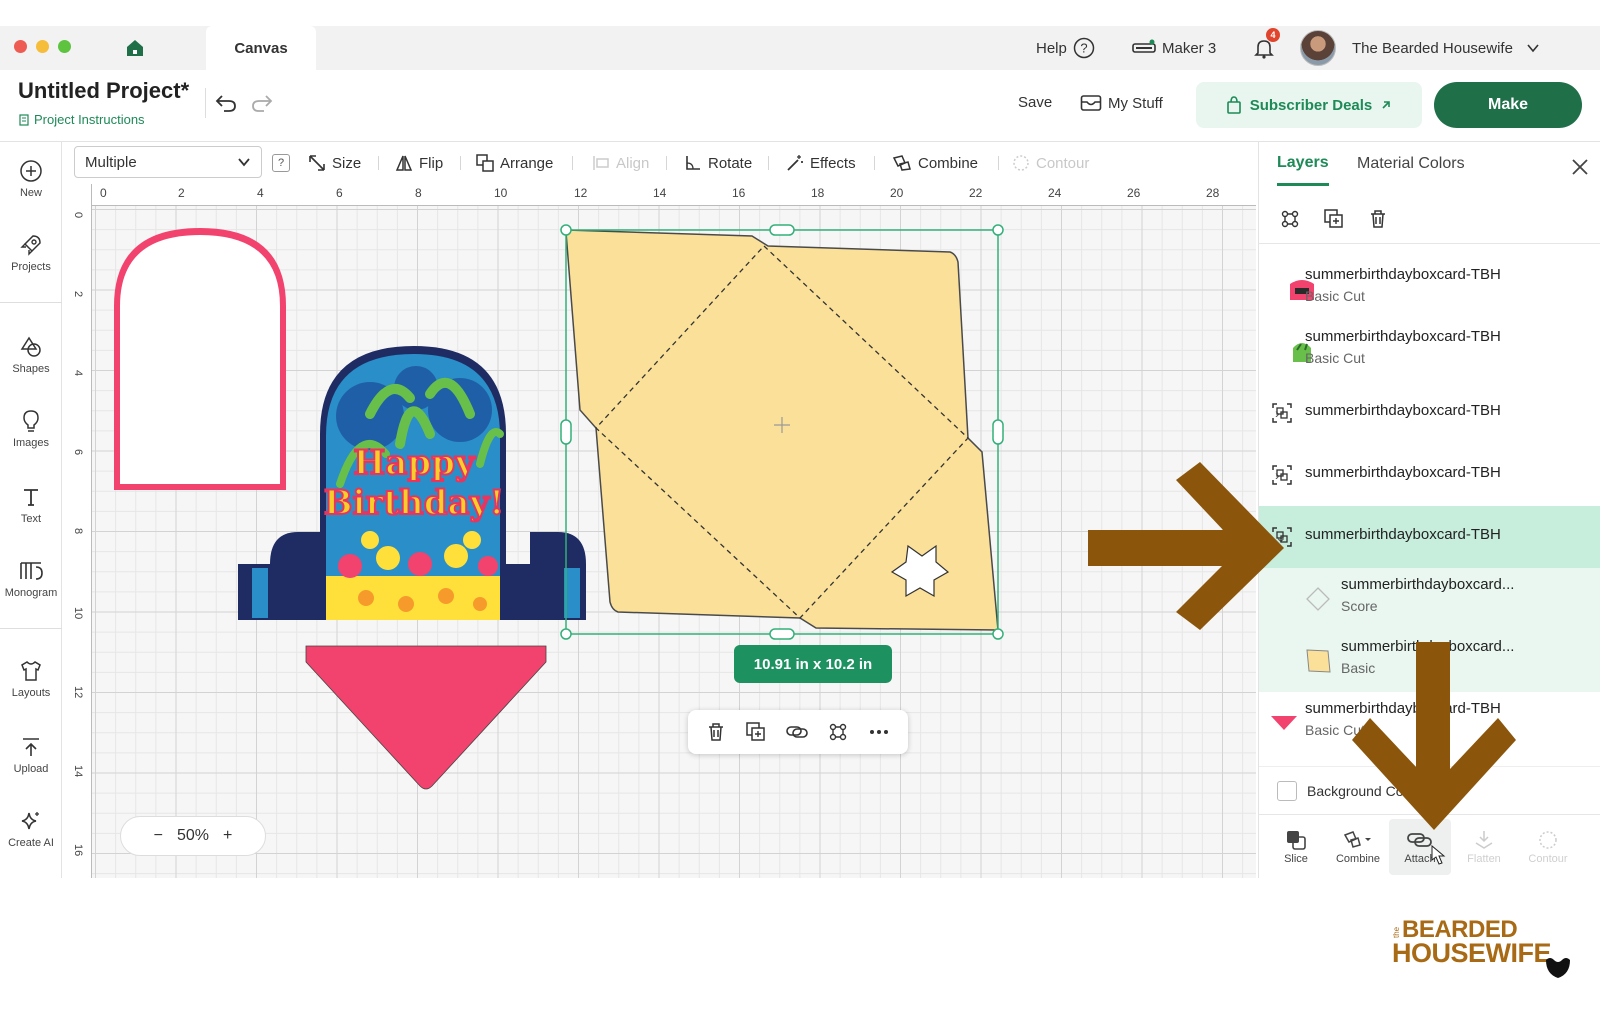 This screenshot has width=1600, height=1017. What do you see at coordinates (1429, 599) in the screenshot?
I see `layer-row: summerbirthdayboxcard... Score` at bounding box center [1429, 599].